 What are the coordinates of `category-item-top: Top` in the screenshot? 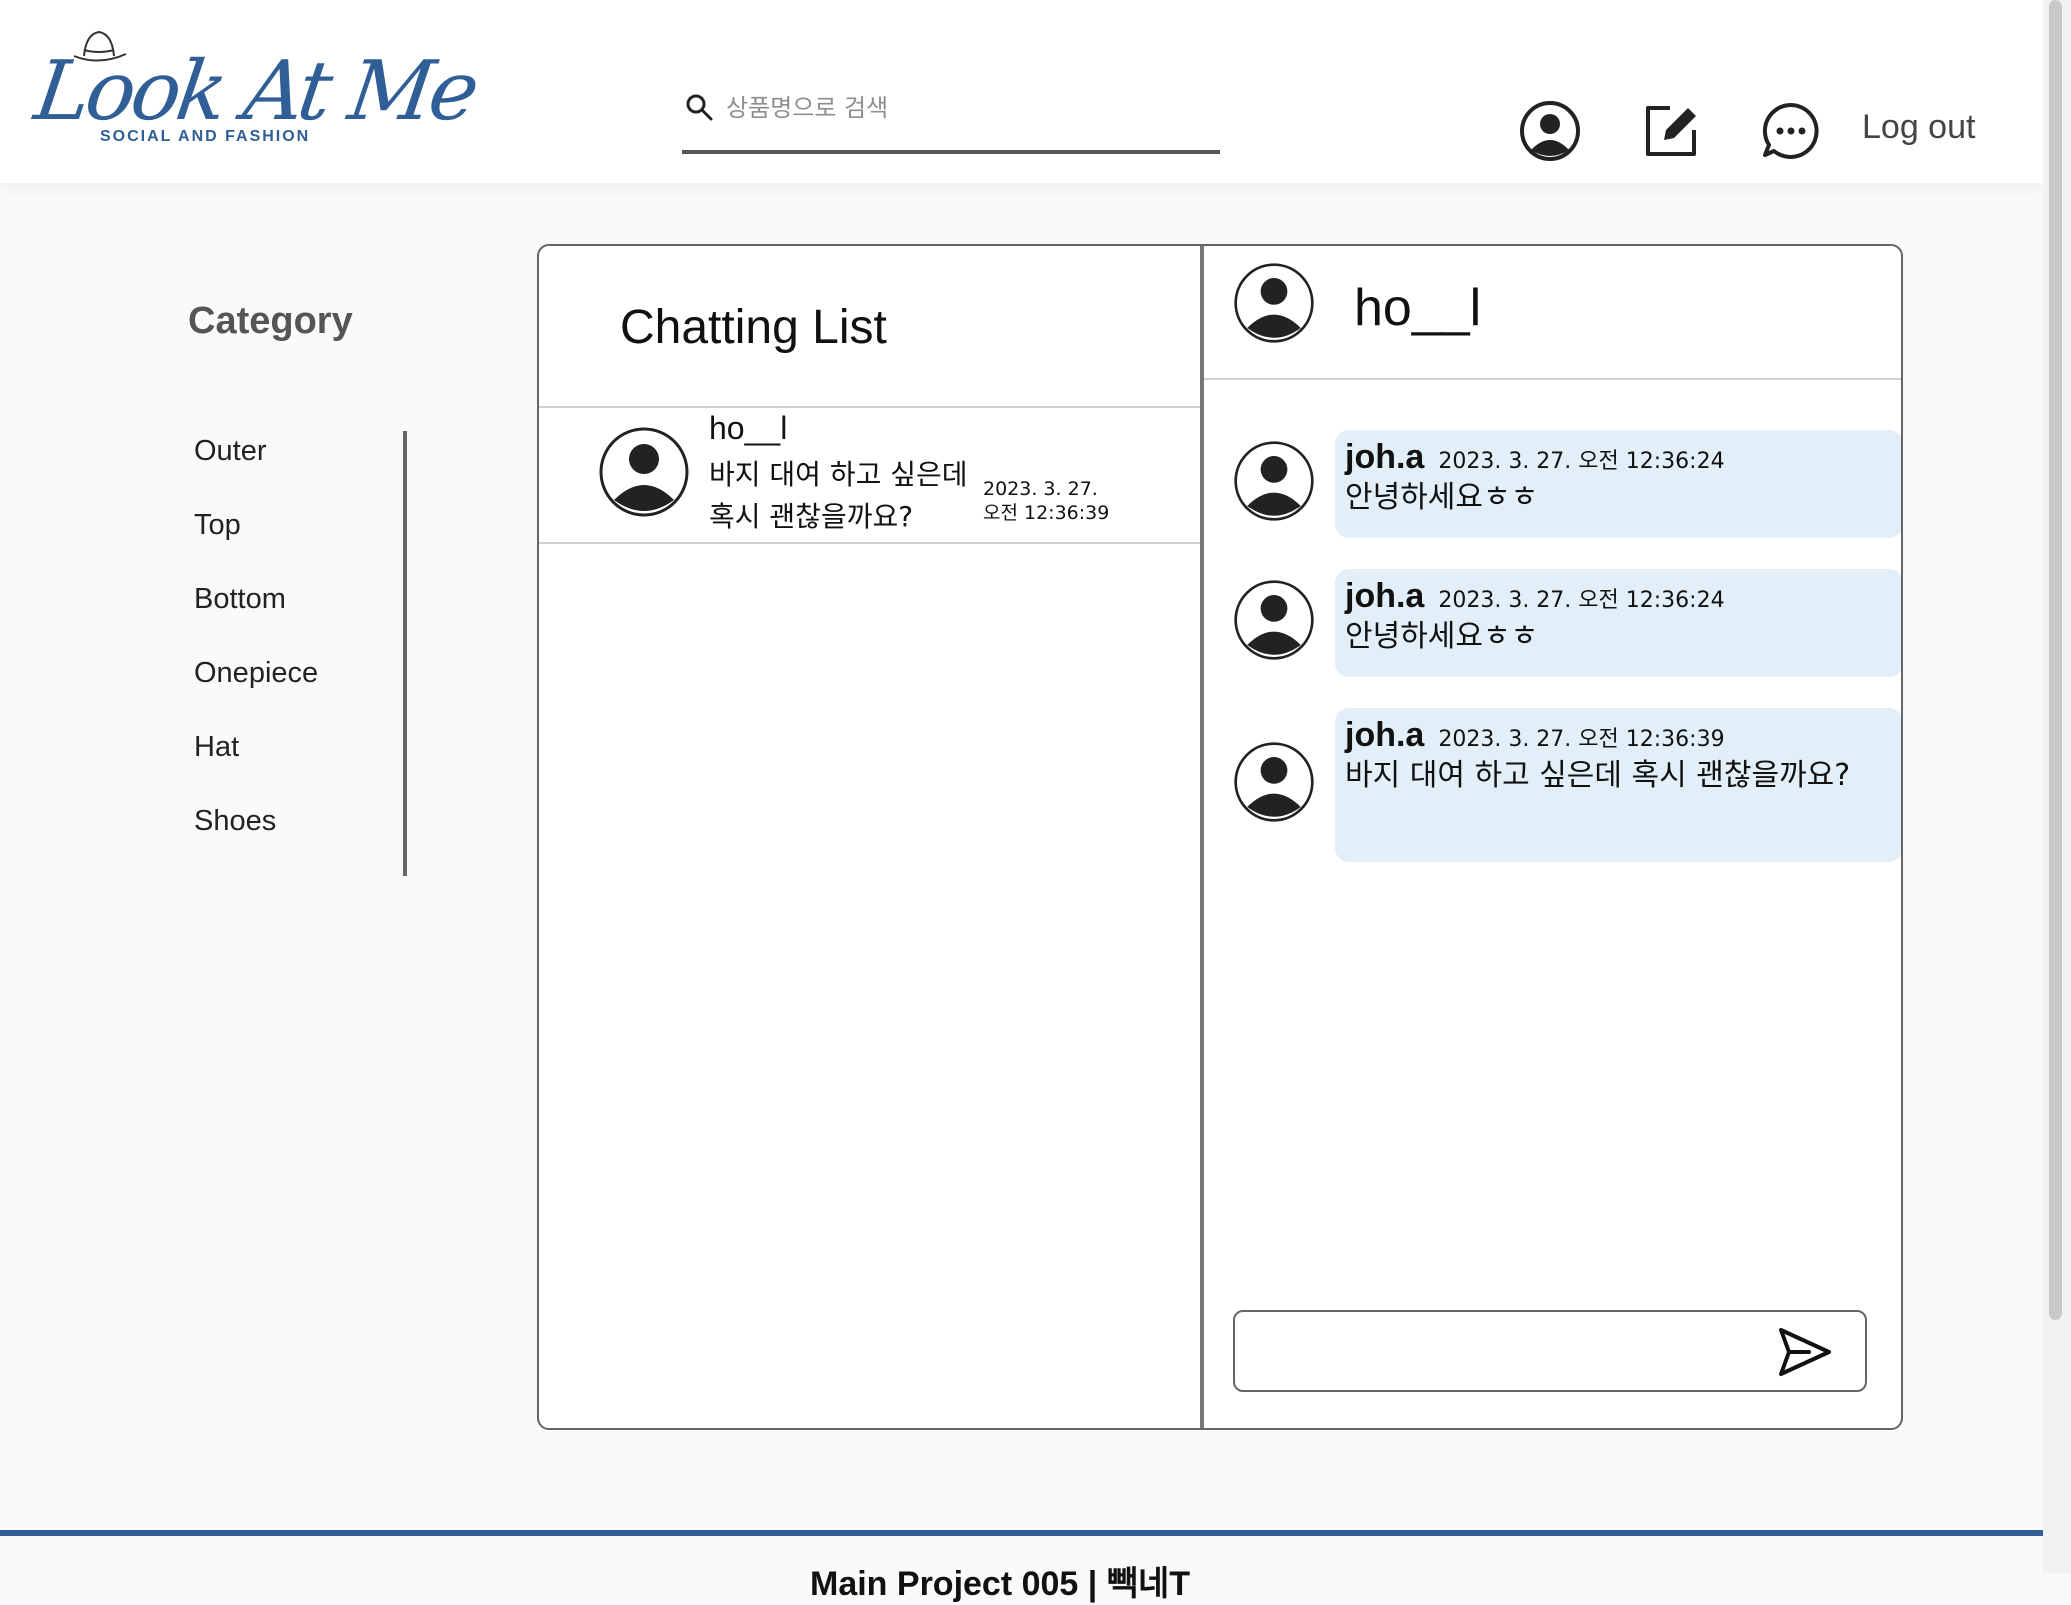 It's located at (256, 525).